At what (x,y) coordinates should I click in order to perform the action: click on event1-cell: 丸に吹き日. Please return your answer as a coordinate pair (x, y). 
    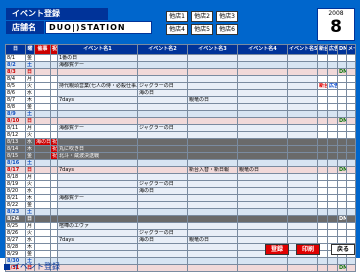
    Looking at the image, I should click on (97, 149).